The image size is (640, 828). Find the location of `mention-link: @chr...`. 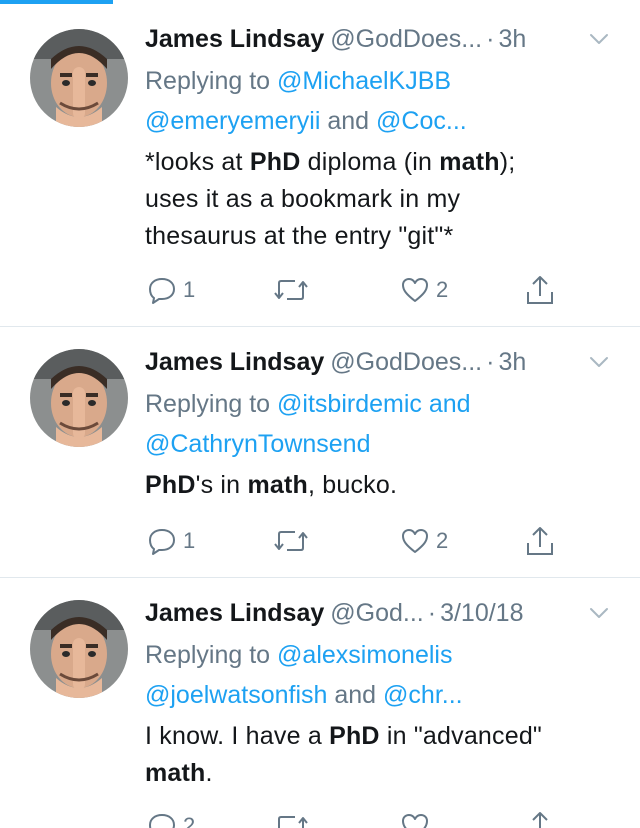

mention-link: @chr... is located at coordinates (423, 695).